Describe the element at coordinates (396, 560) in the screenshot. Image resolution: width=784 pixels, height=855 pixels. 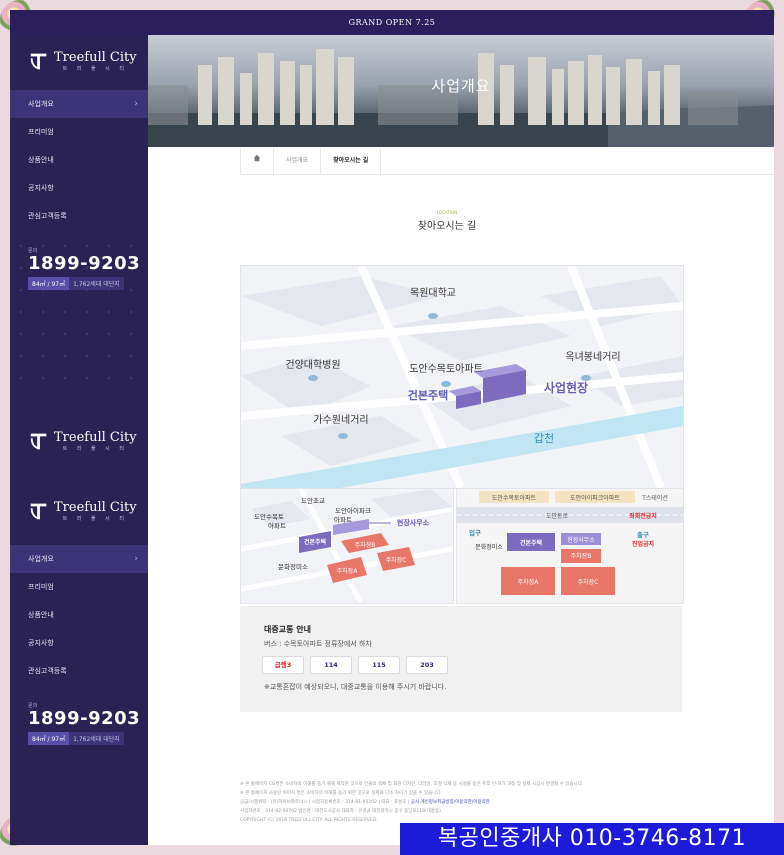
I see `label-parking-c: 주차장C` at that location.